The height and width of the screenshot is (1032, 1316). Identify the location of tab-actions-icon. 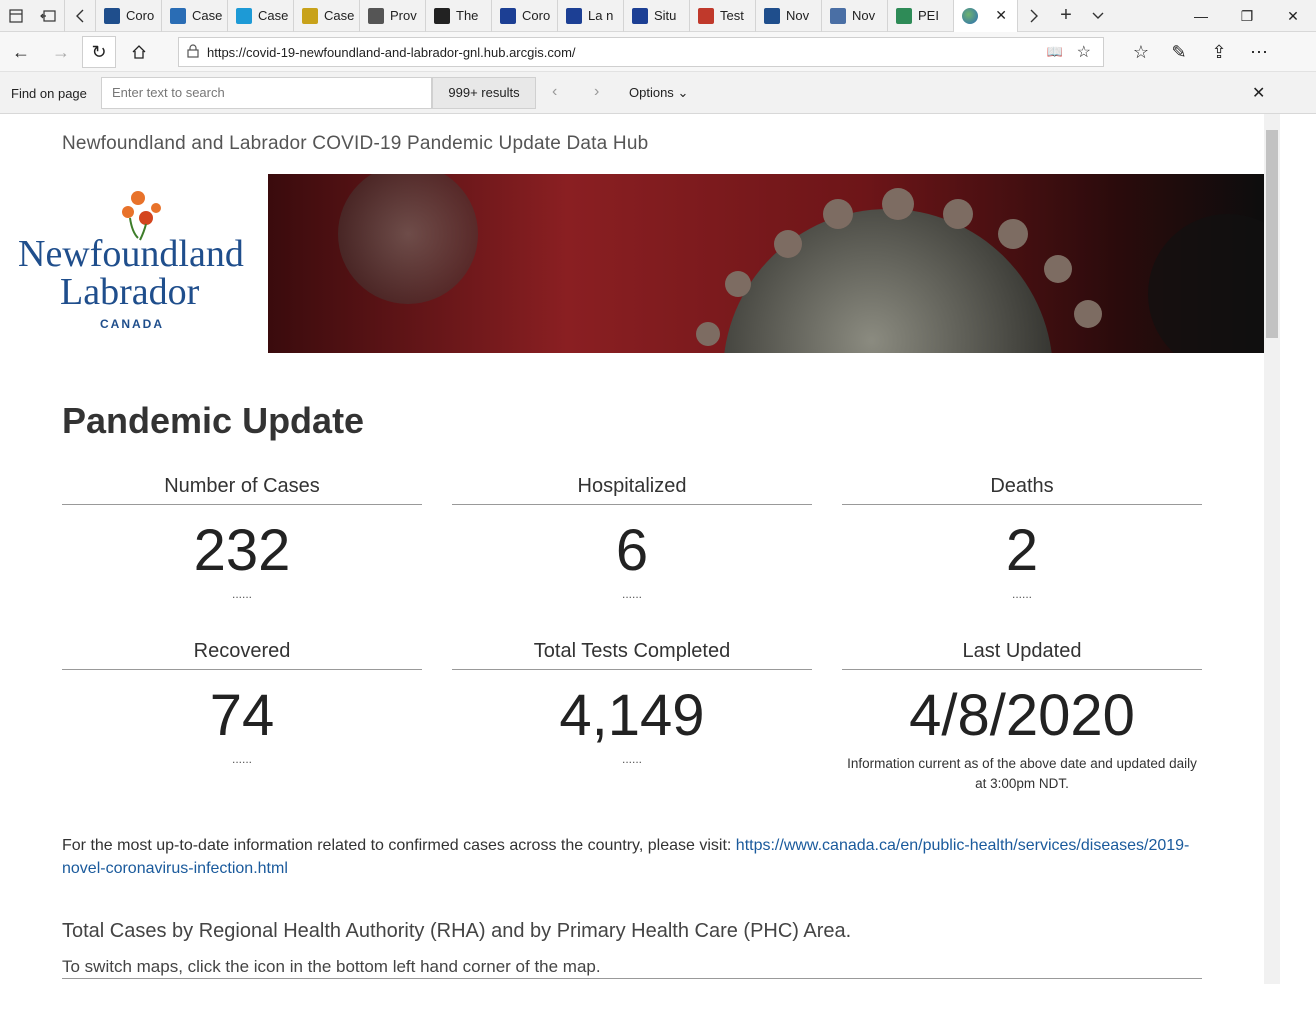
(16, 16).